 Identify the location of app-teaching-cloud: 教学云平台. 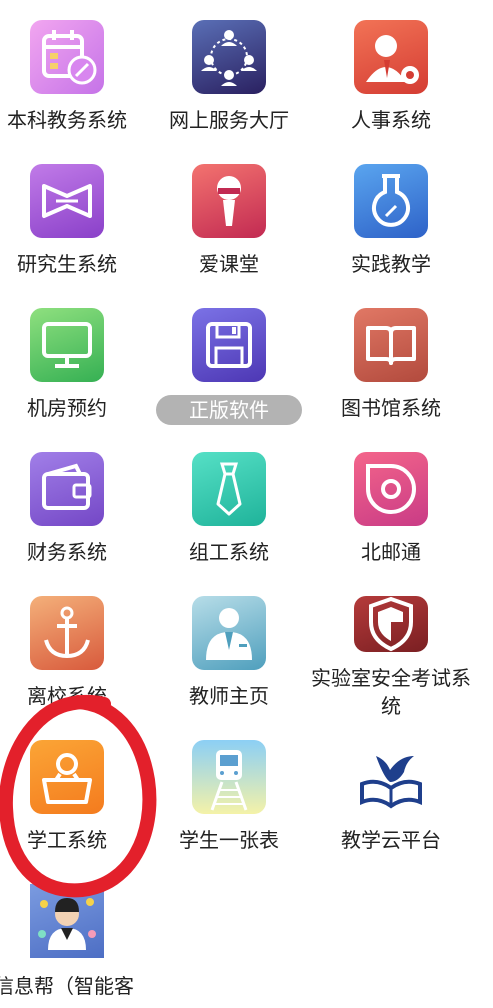
(391, 792).